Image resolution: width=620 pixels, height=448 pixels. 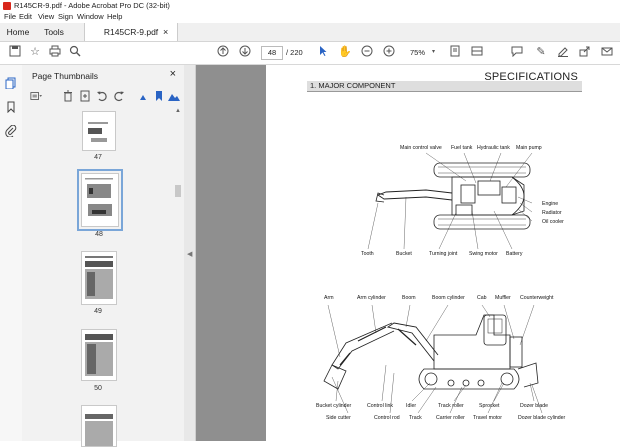 I want to click on label-battery: Battery, so click(x=514, y=254).